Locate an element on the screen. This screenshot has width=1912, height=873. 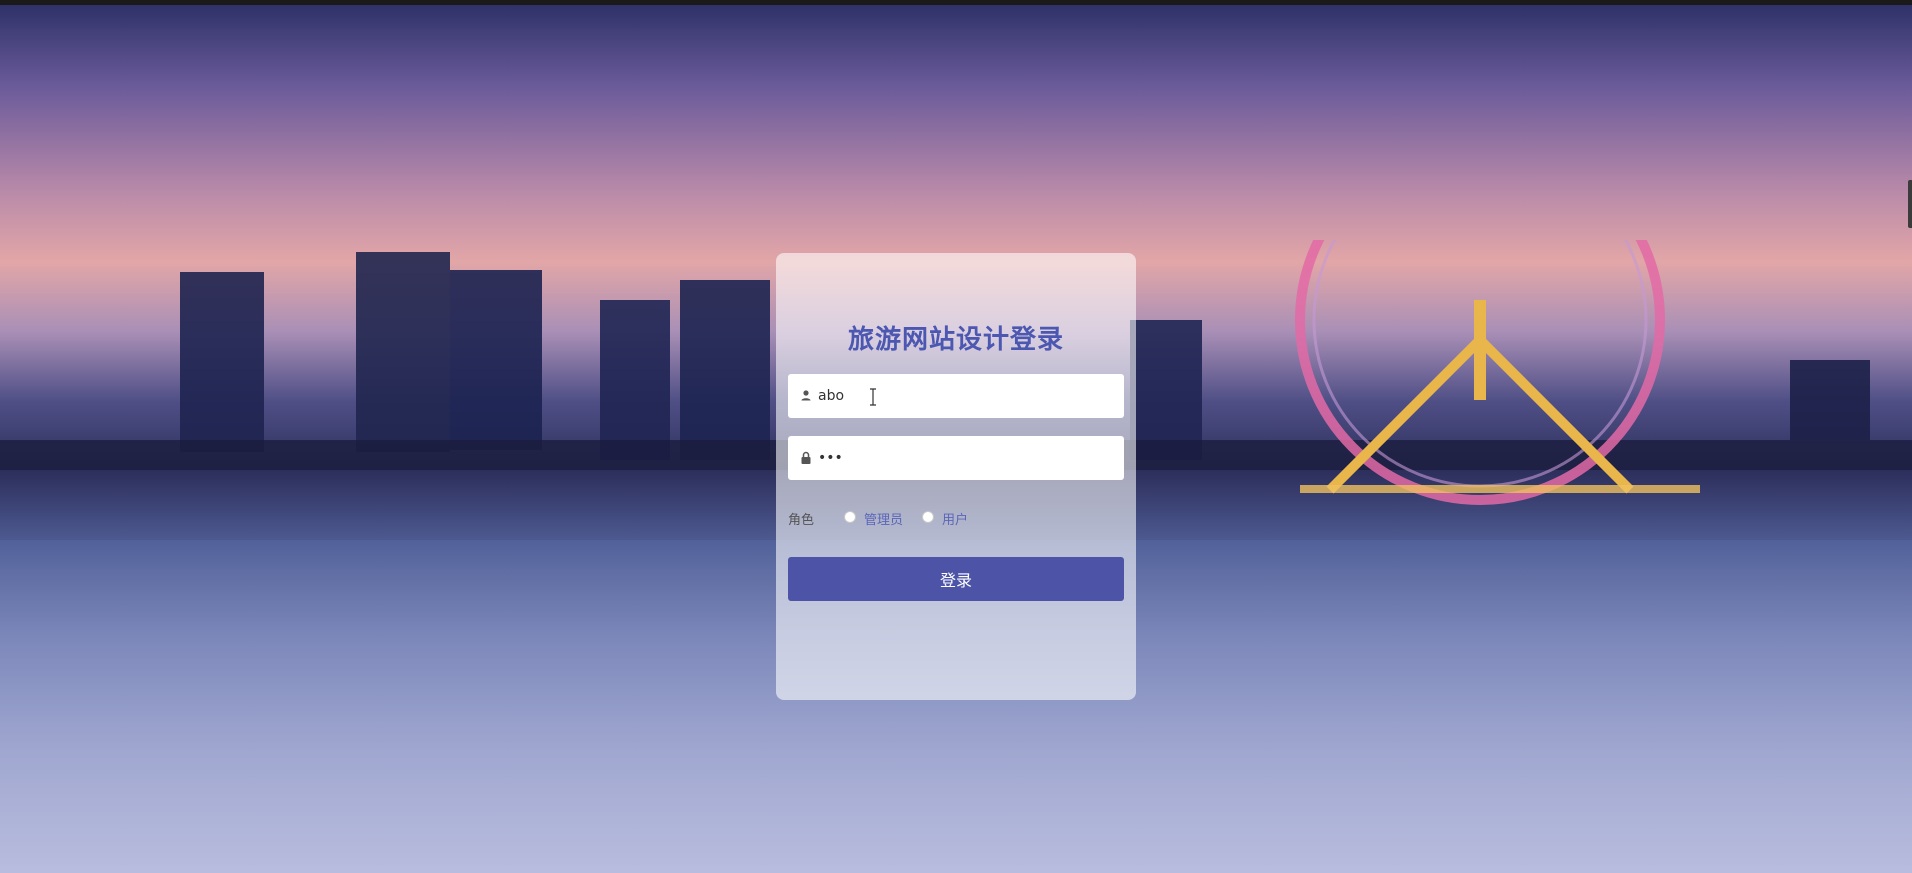
top-edge-bar is located at coordinates (956, 2).